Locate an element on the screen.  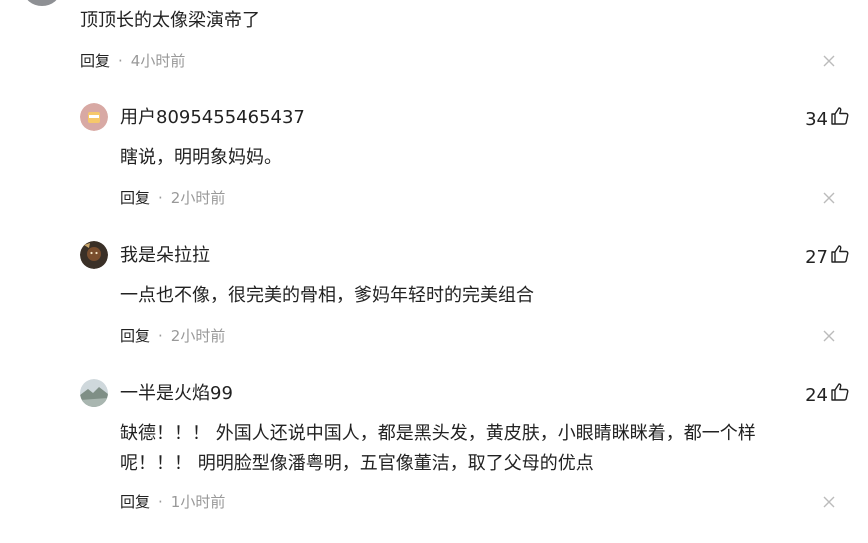
reply-text: 一点也不像，很完美的骨相，爹妈年轻时的完美组合 is located at coordinates (327, 295).